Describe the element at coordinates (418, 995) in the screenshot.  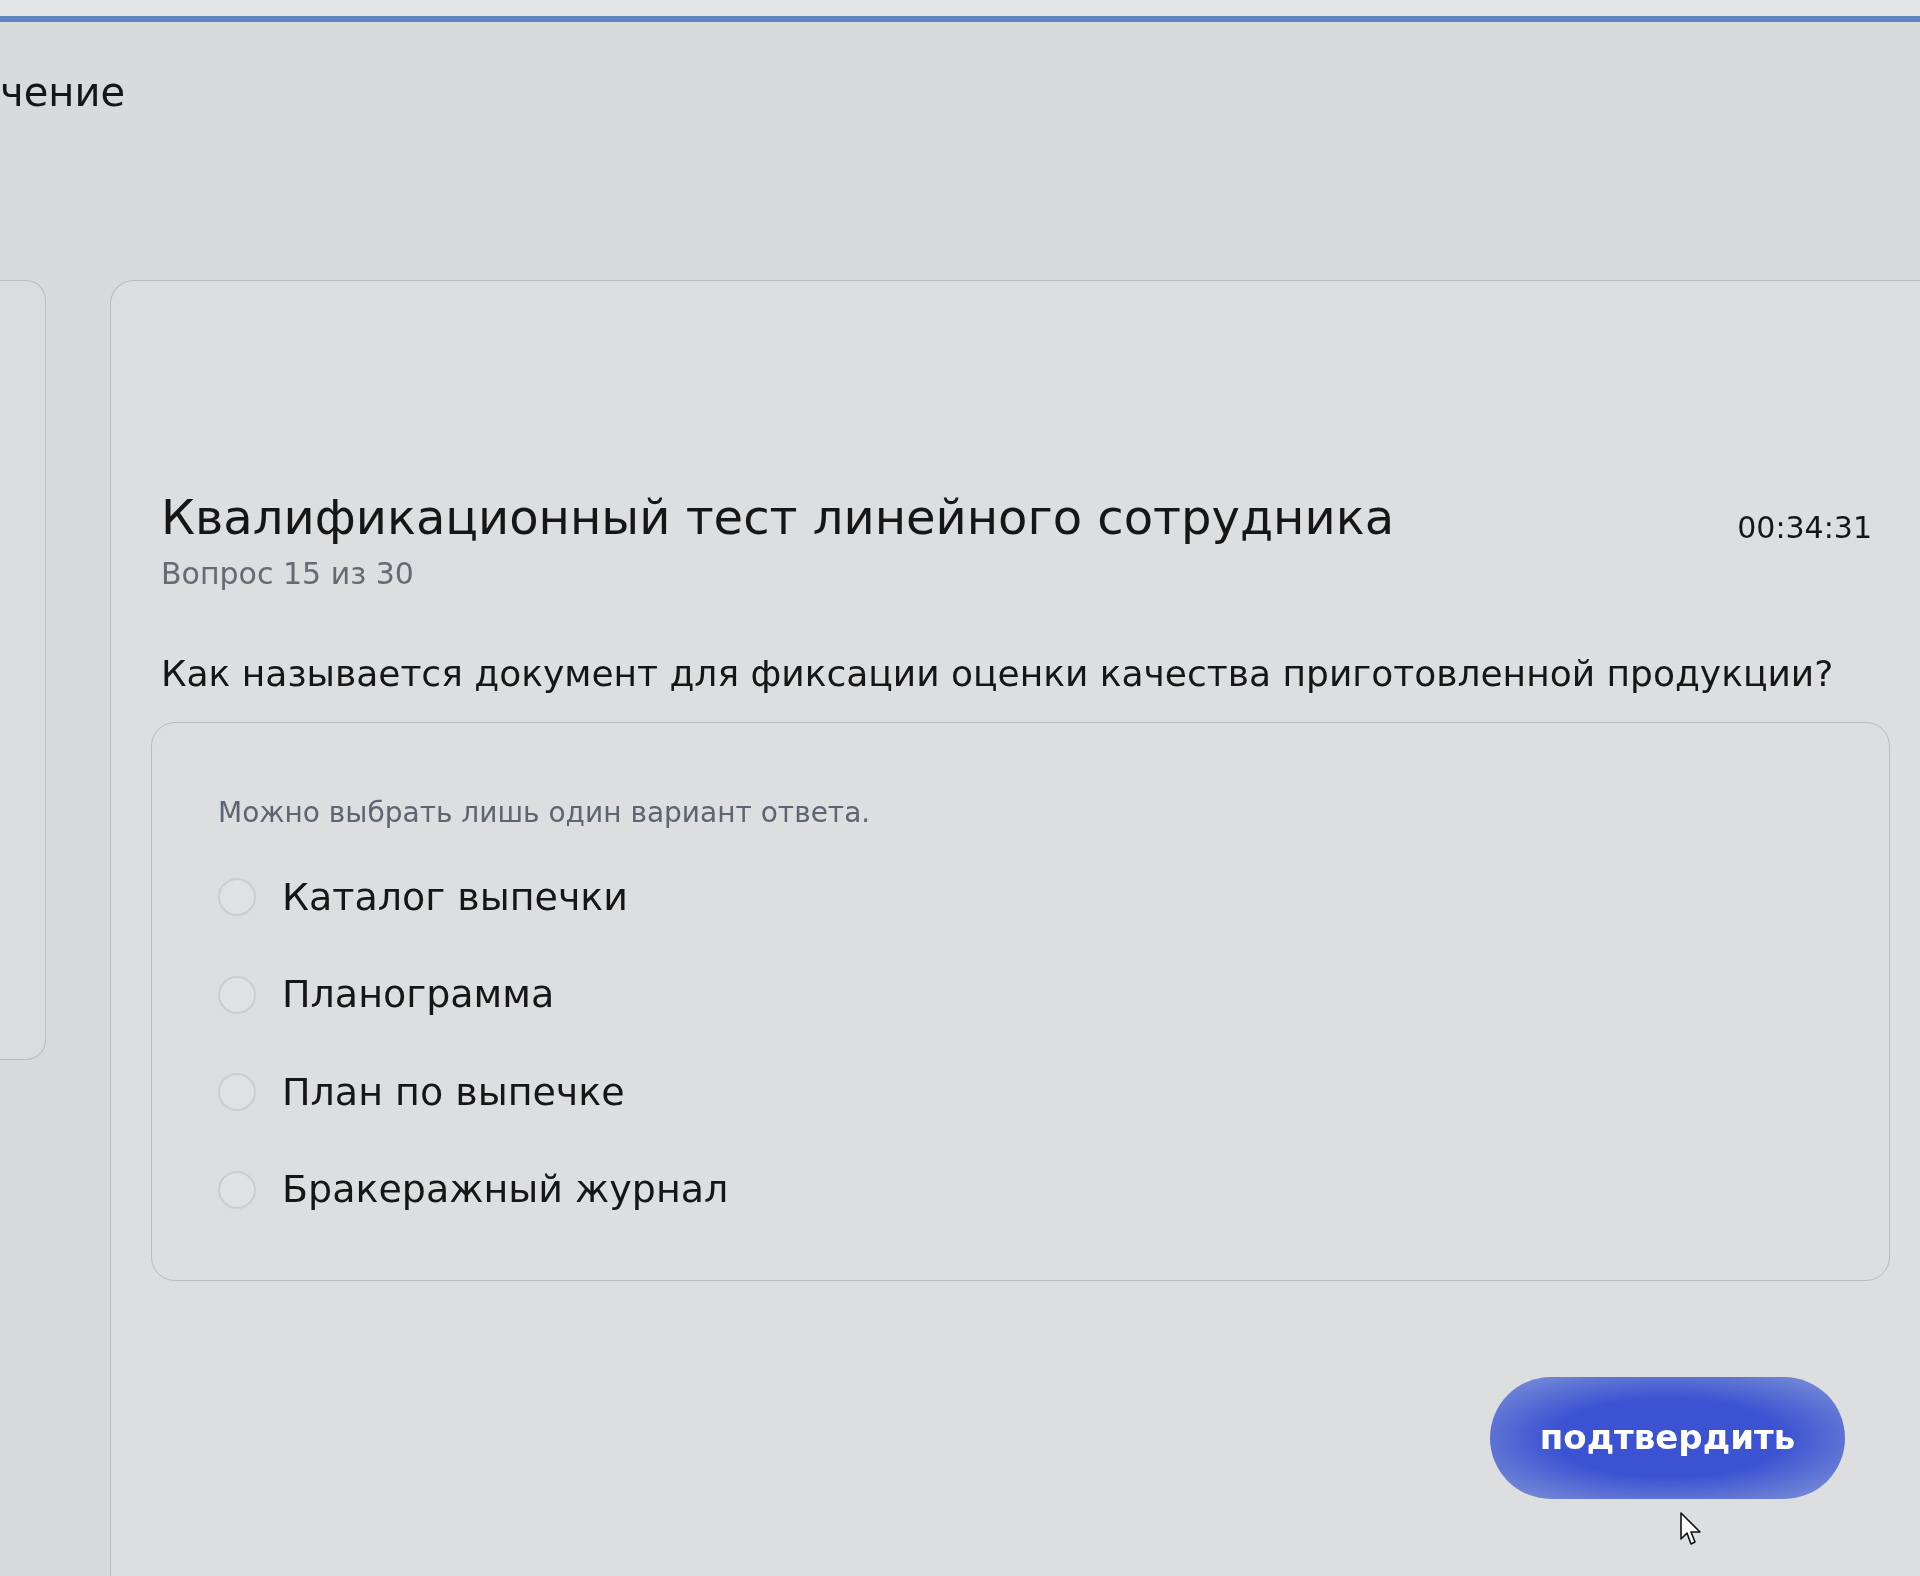
I see `option-label: Планограмма` at that location.